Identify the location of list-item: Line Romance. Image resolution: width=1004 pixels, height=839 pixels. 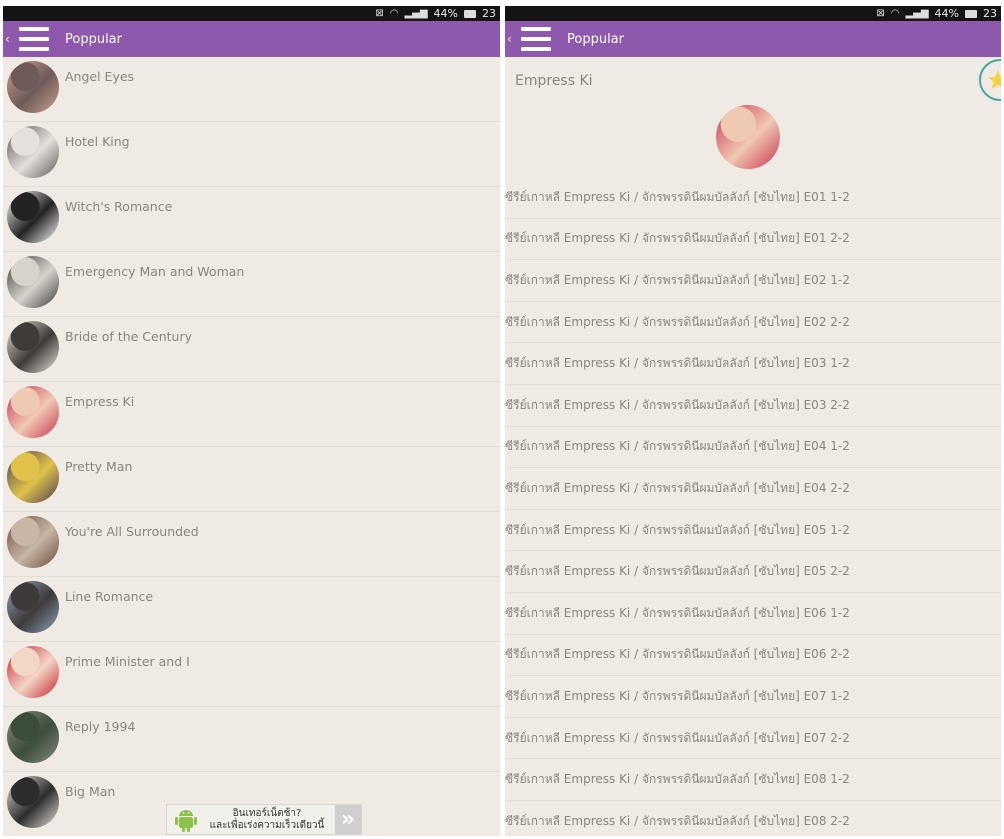
(251, 609).